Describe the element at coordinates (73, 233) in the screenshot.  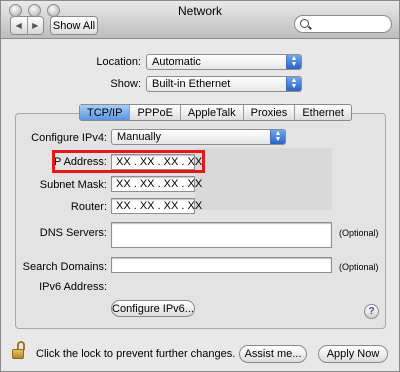
I see `dns-servers-label: DNS Servers:` at that location.